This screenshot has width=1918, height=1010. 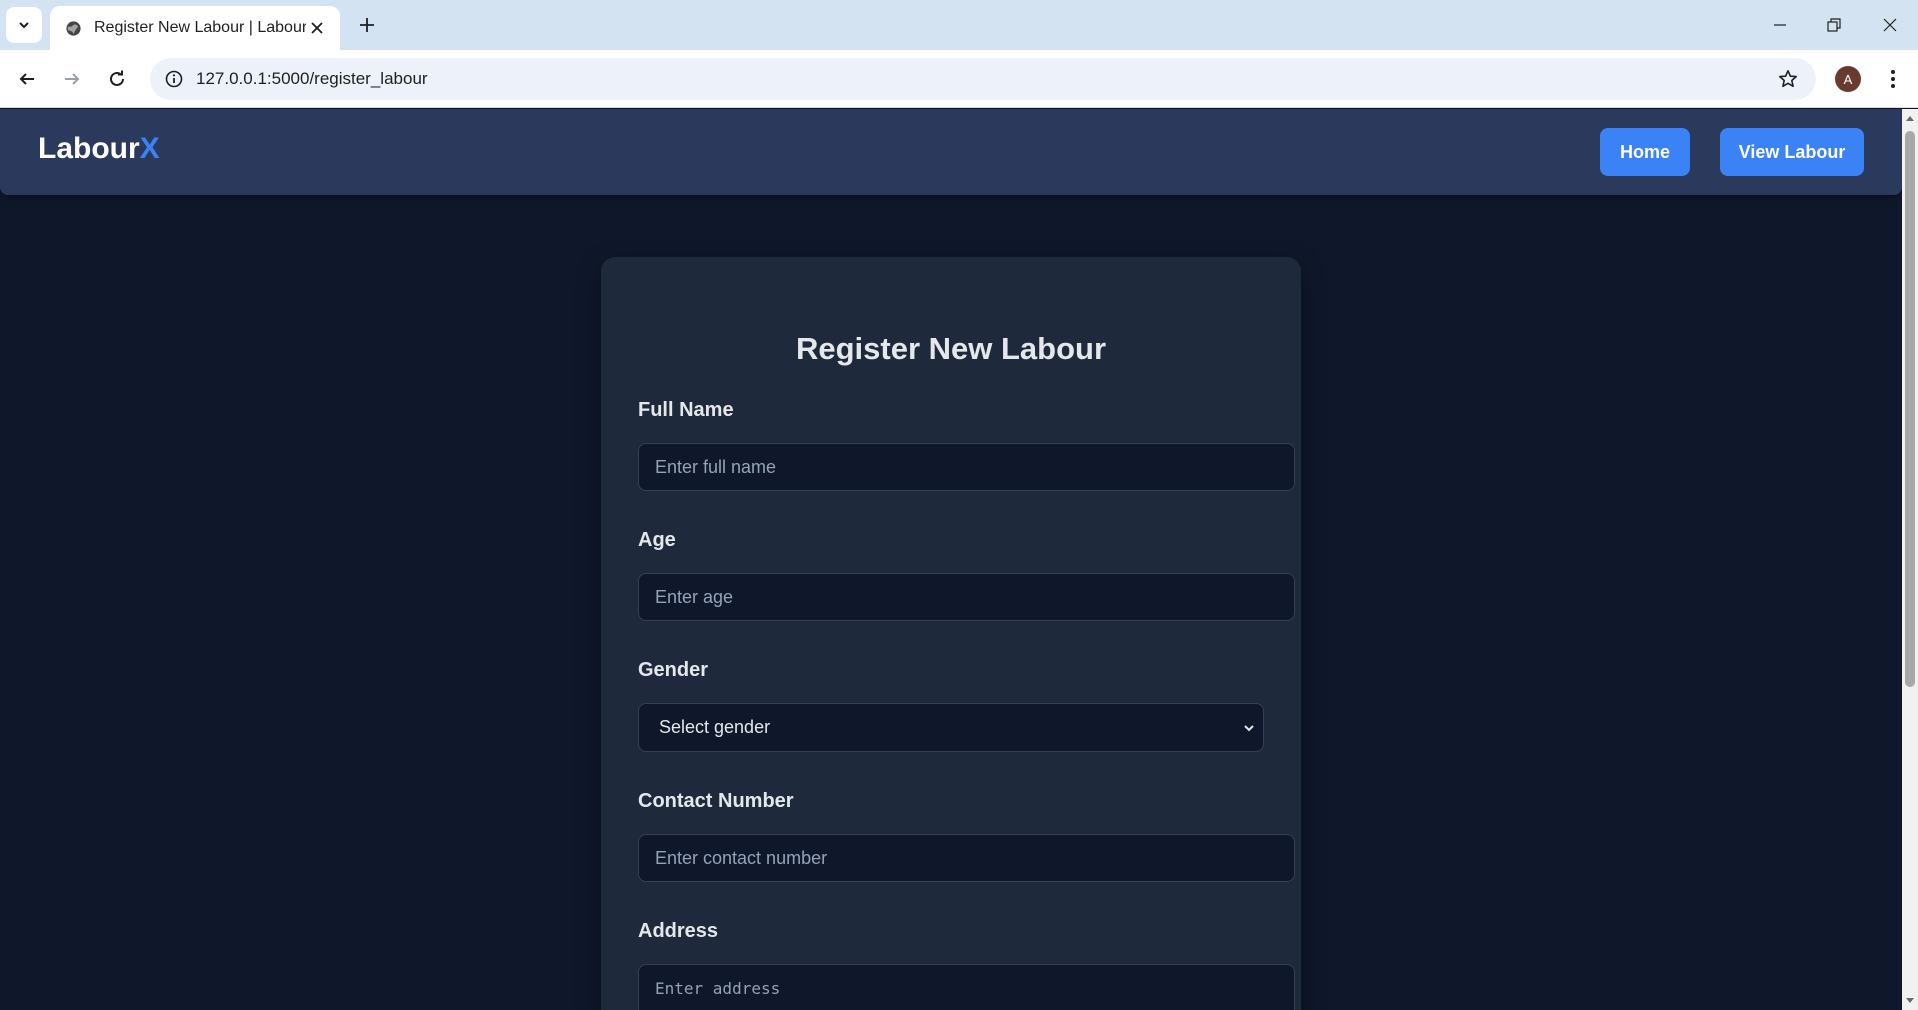 What do you see at coordinates (1910, 409) in the screenshot?
I see `scrollbar-thumb` at bounding box center [1910, 409].